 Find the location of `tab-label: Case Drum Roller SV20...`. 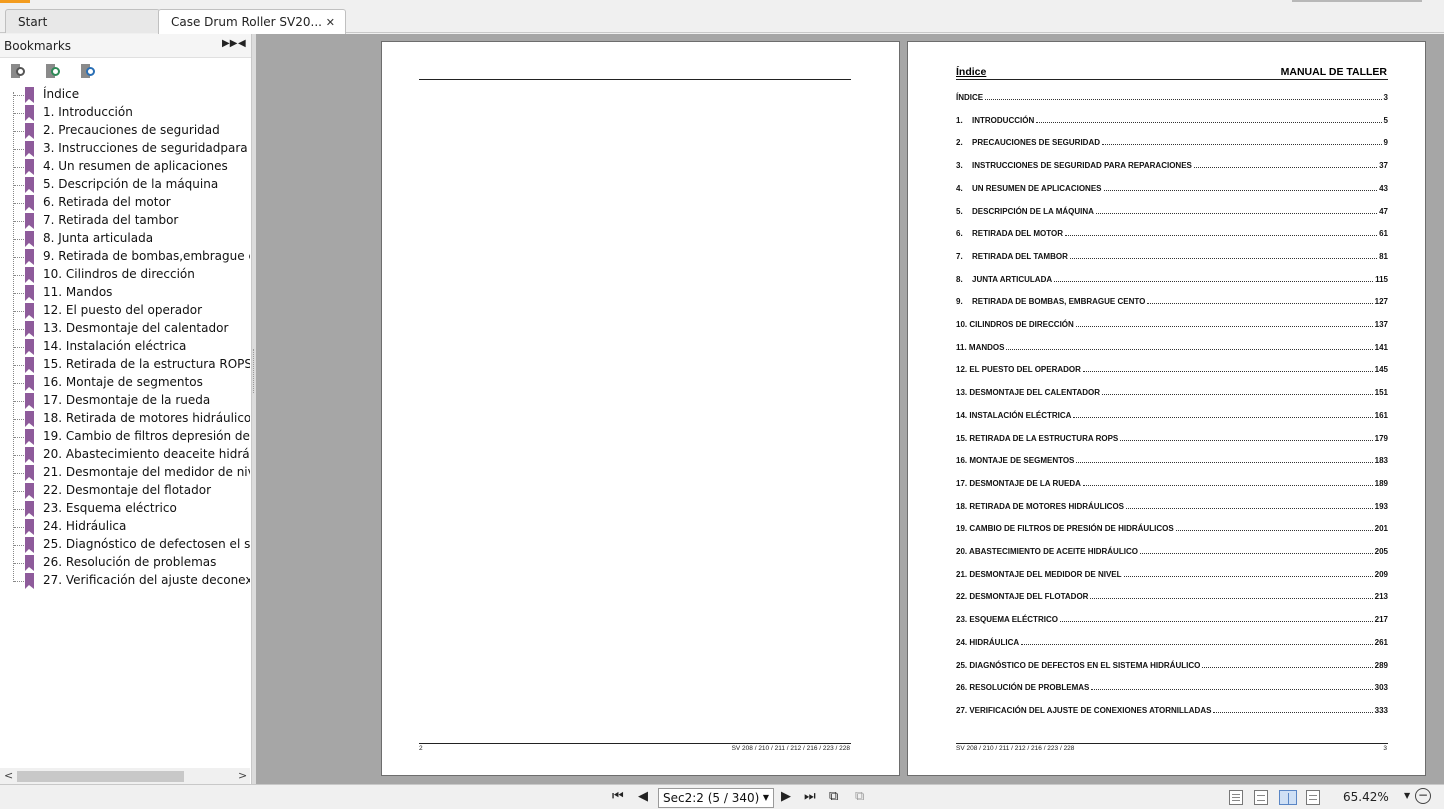

tab-label: Case Drum Roller SV20... is located at coordinates (246, 22).